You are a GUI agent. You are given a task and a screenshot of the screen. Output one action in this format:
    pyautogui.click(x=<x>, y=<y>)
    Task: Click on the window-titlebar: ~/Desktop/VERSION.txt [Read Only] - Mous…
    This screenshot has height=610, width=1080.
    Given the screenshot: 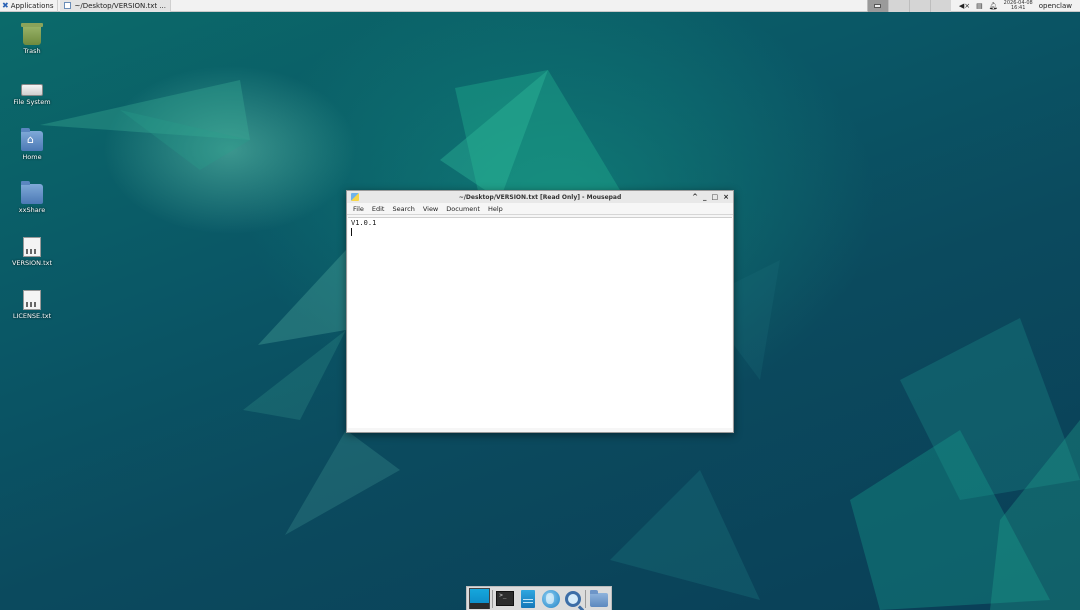 What is the action you would take?
    pyautogui.click(x=540, y=197)
    